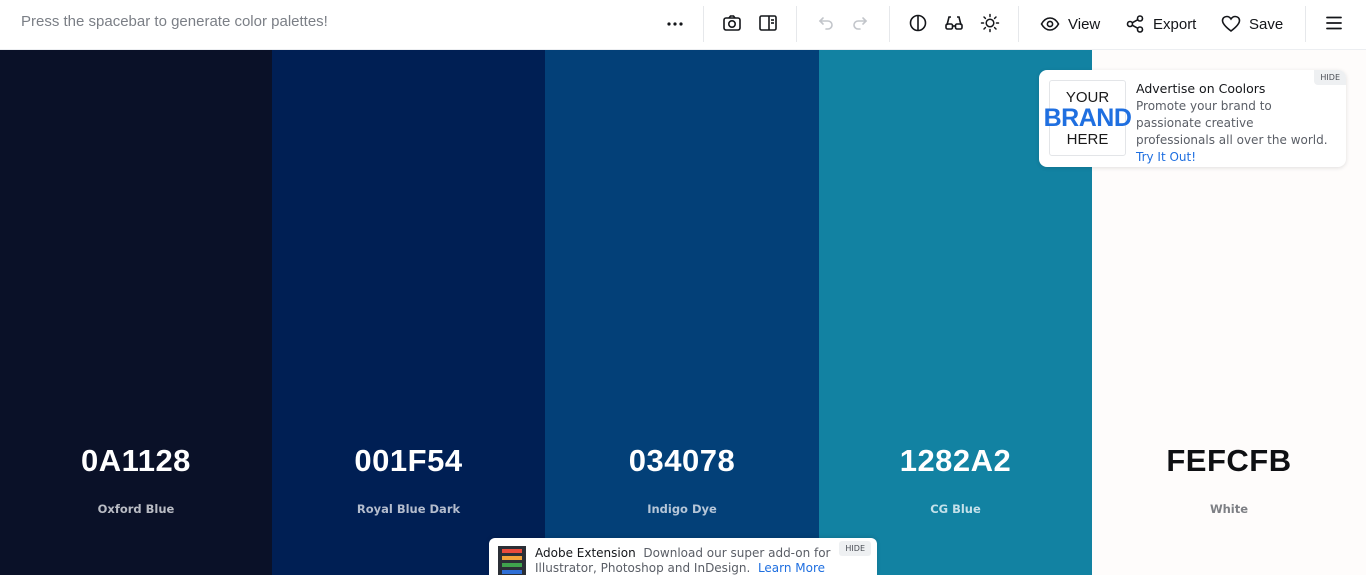 Image resolution: width=1366 pixels, height=575 pixels. Describe the element at coordinates (1050, 24) in the screenshot. I see `eye-icon` at that location.